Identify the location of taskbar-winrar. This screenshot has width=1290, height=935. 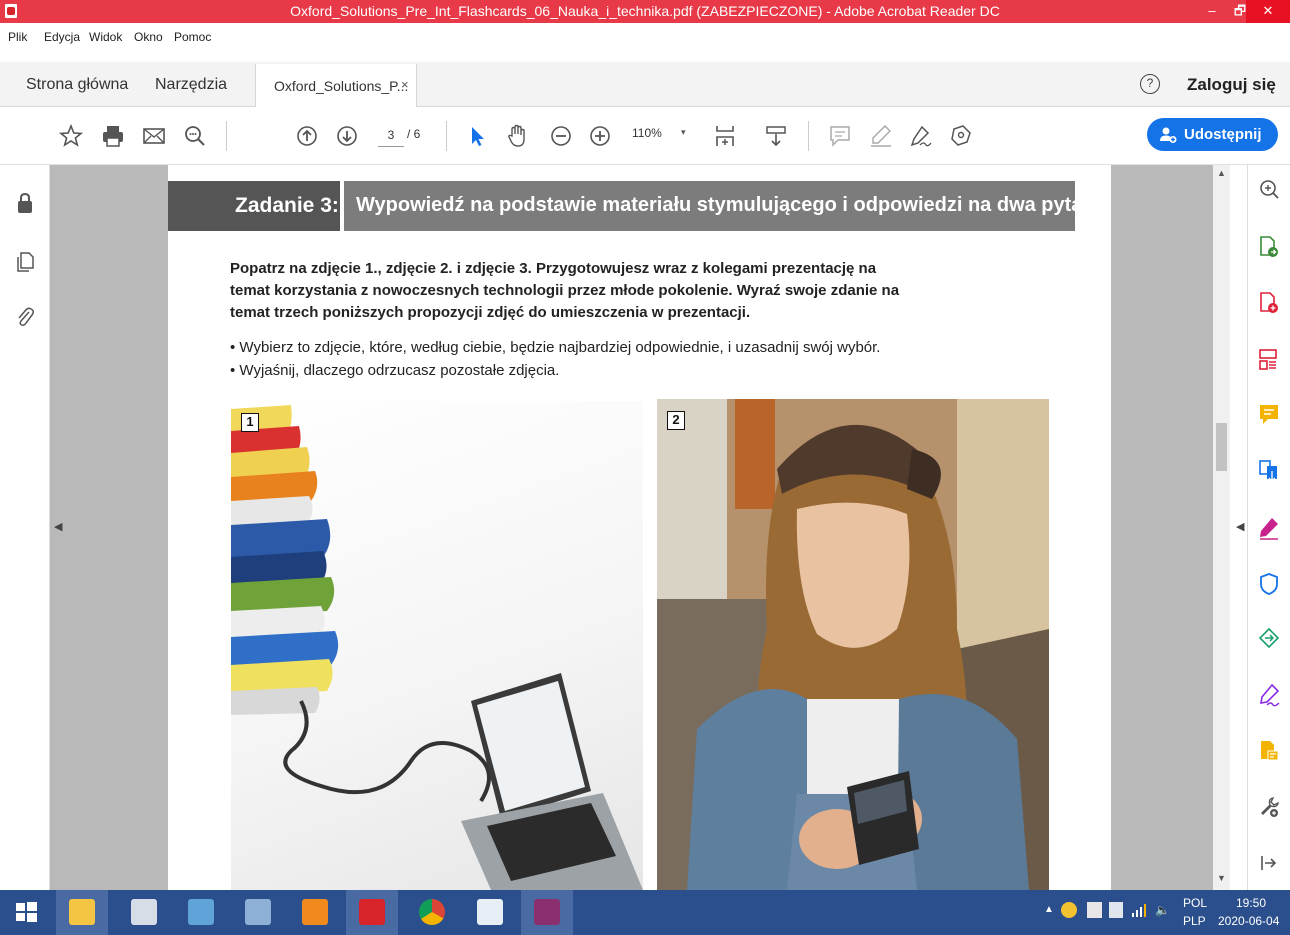
(547, 912).